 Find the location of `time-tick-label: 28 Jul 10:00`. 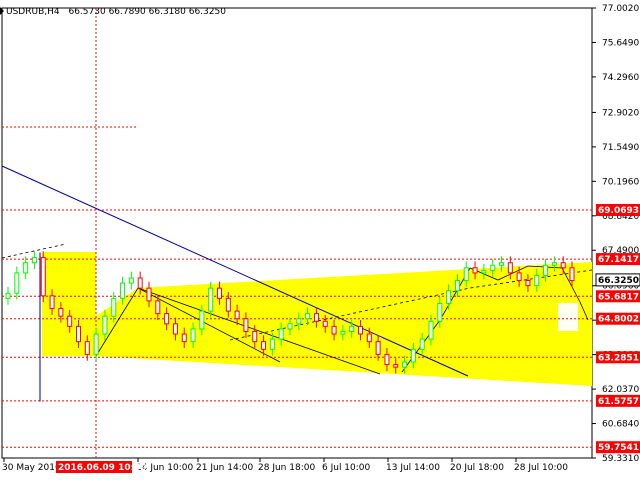

time-tick-label: 28 Jul 10:00 is located at coordinates (541, 468).